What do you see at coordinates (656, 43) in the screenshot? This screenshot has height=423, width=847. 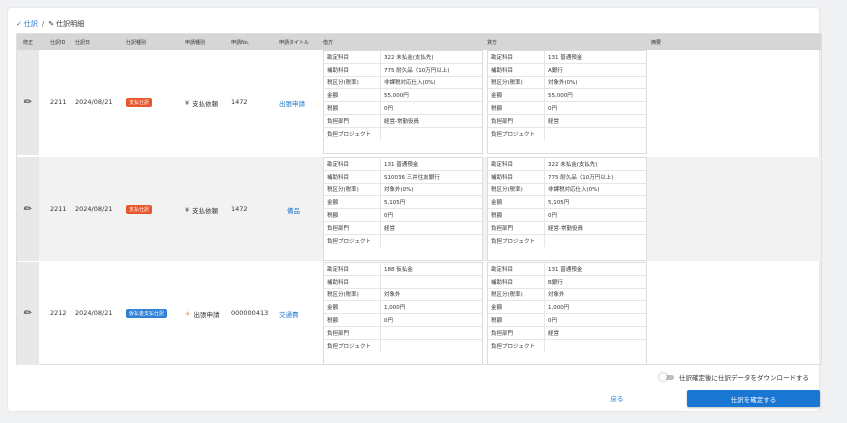 I see `header-summary: 摘要` at bounding box center [656, 43].